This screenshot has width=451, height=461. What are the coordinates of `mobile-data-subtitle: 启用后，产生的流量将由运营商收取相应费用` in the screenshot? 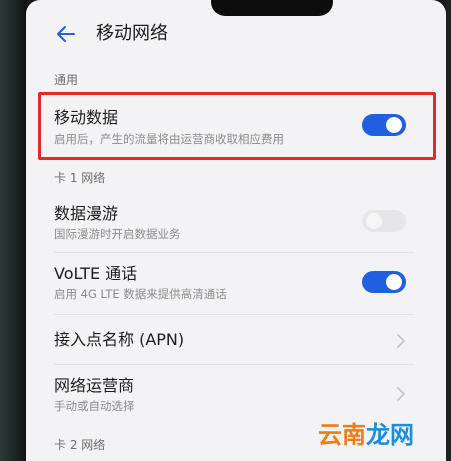 It's located at (169, 139).